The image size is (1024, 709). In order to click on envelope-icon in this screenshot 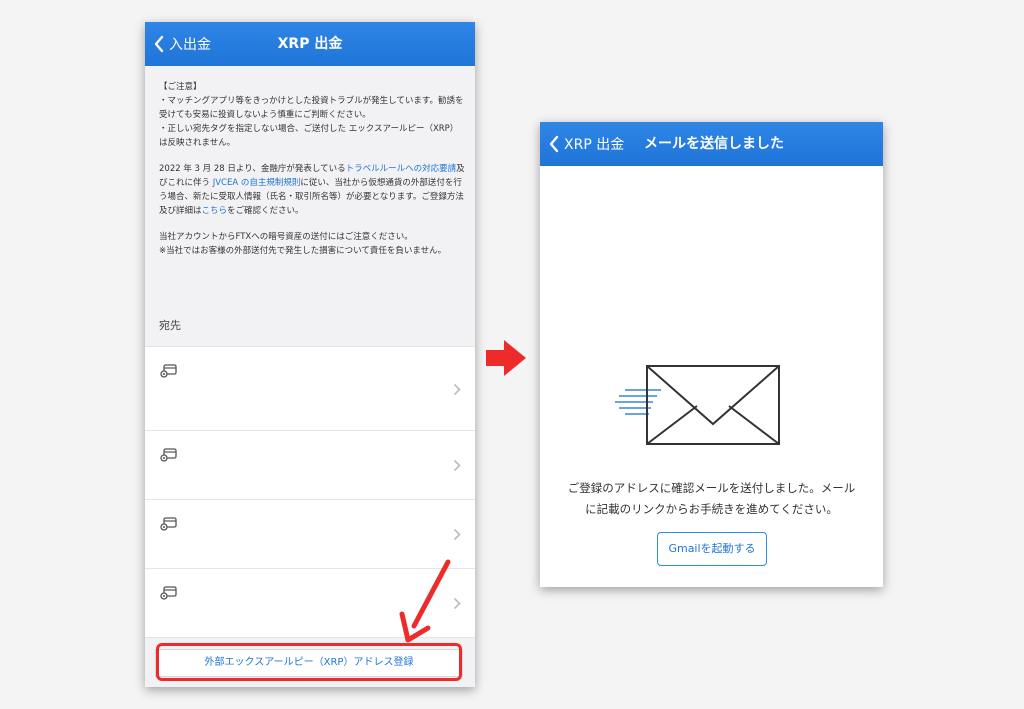, I will do `click(697, 405)`.